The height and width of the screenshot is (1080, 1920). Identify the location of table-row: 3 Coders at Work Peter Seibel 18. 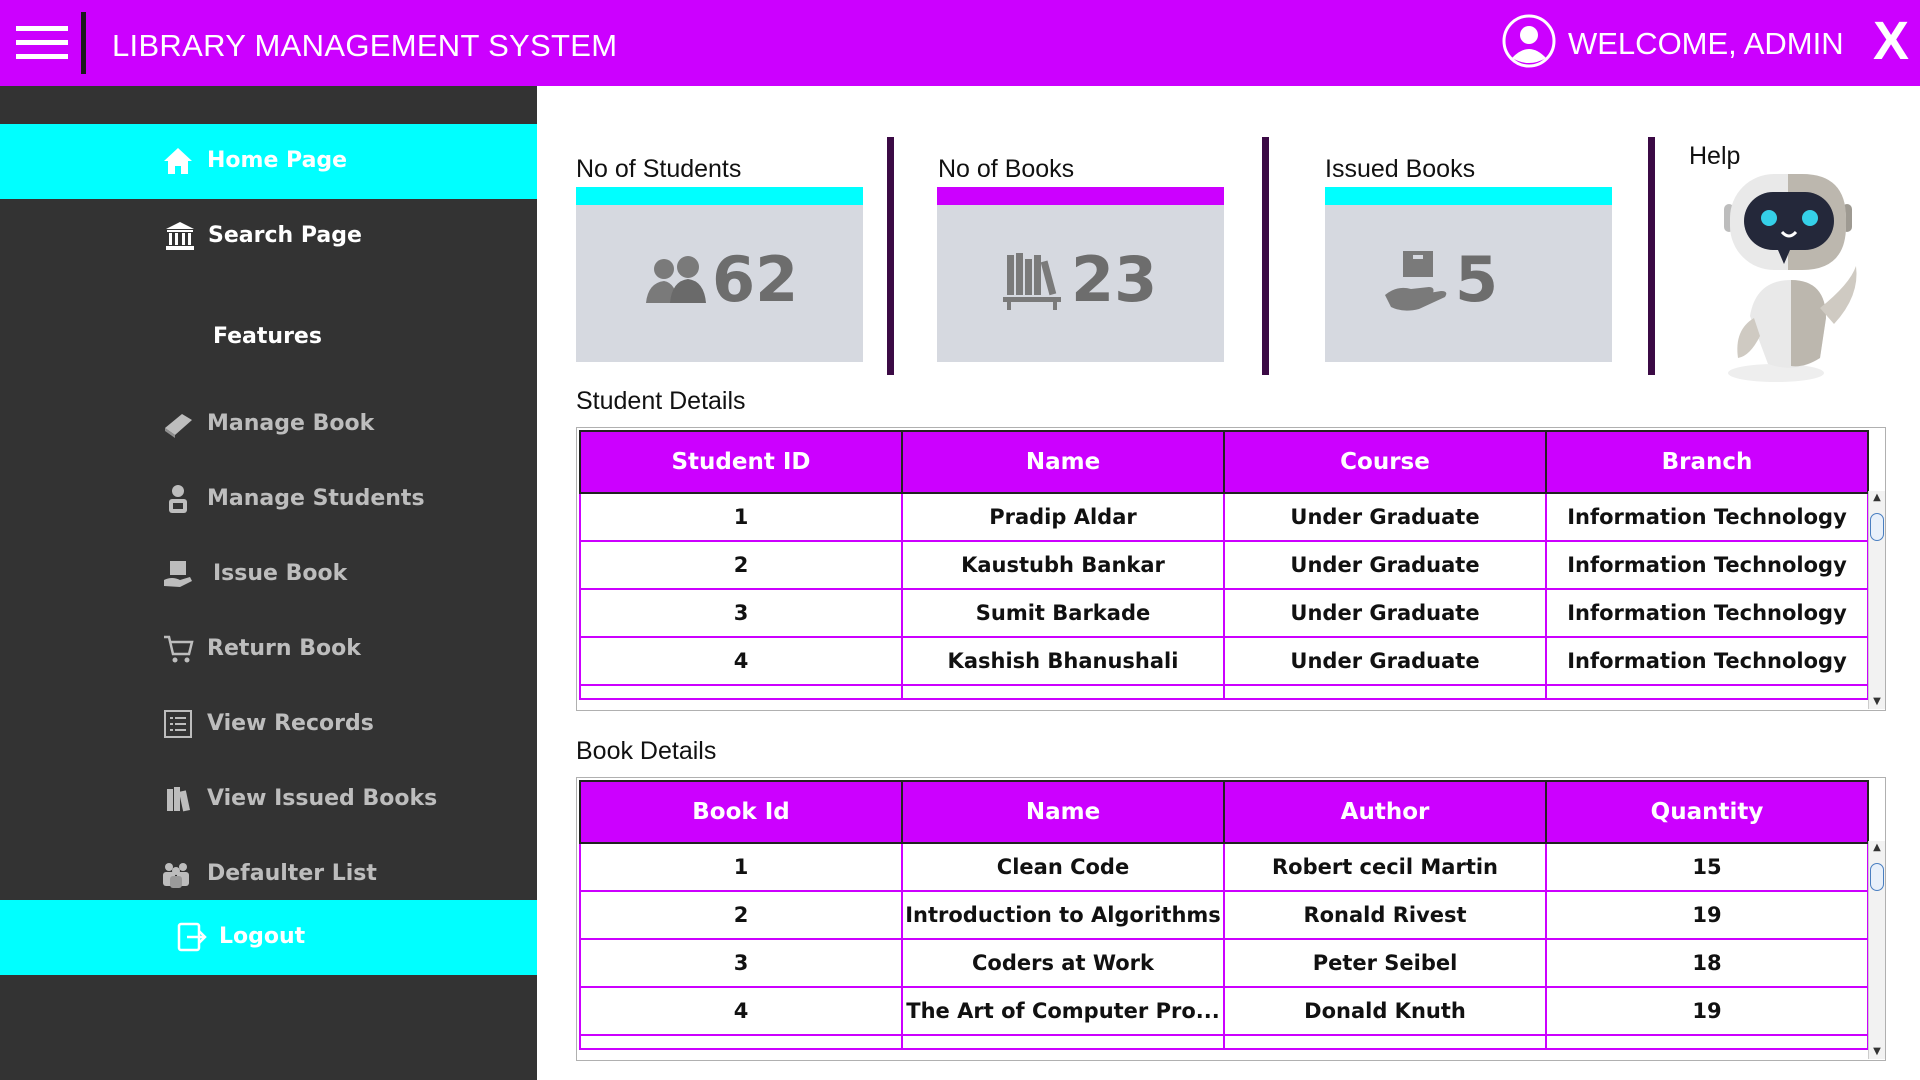
(1224, 963).